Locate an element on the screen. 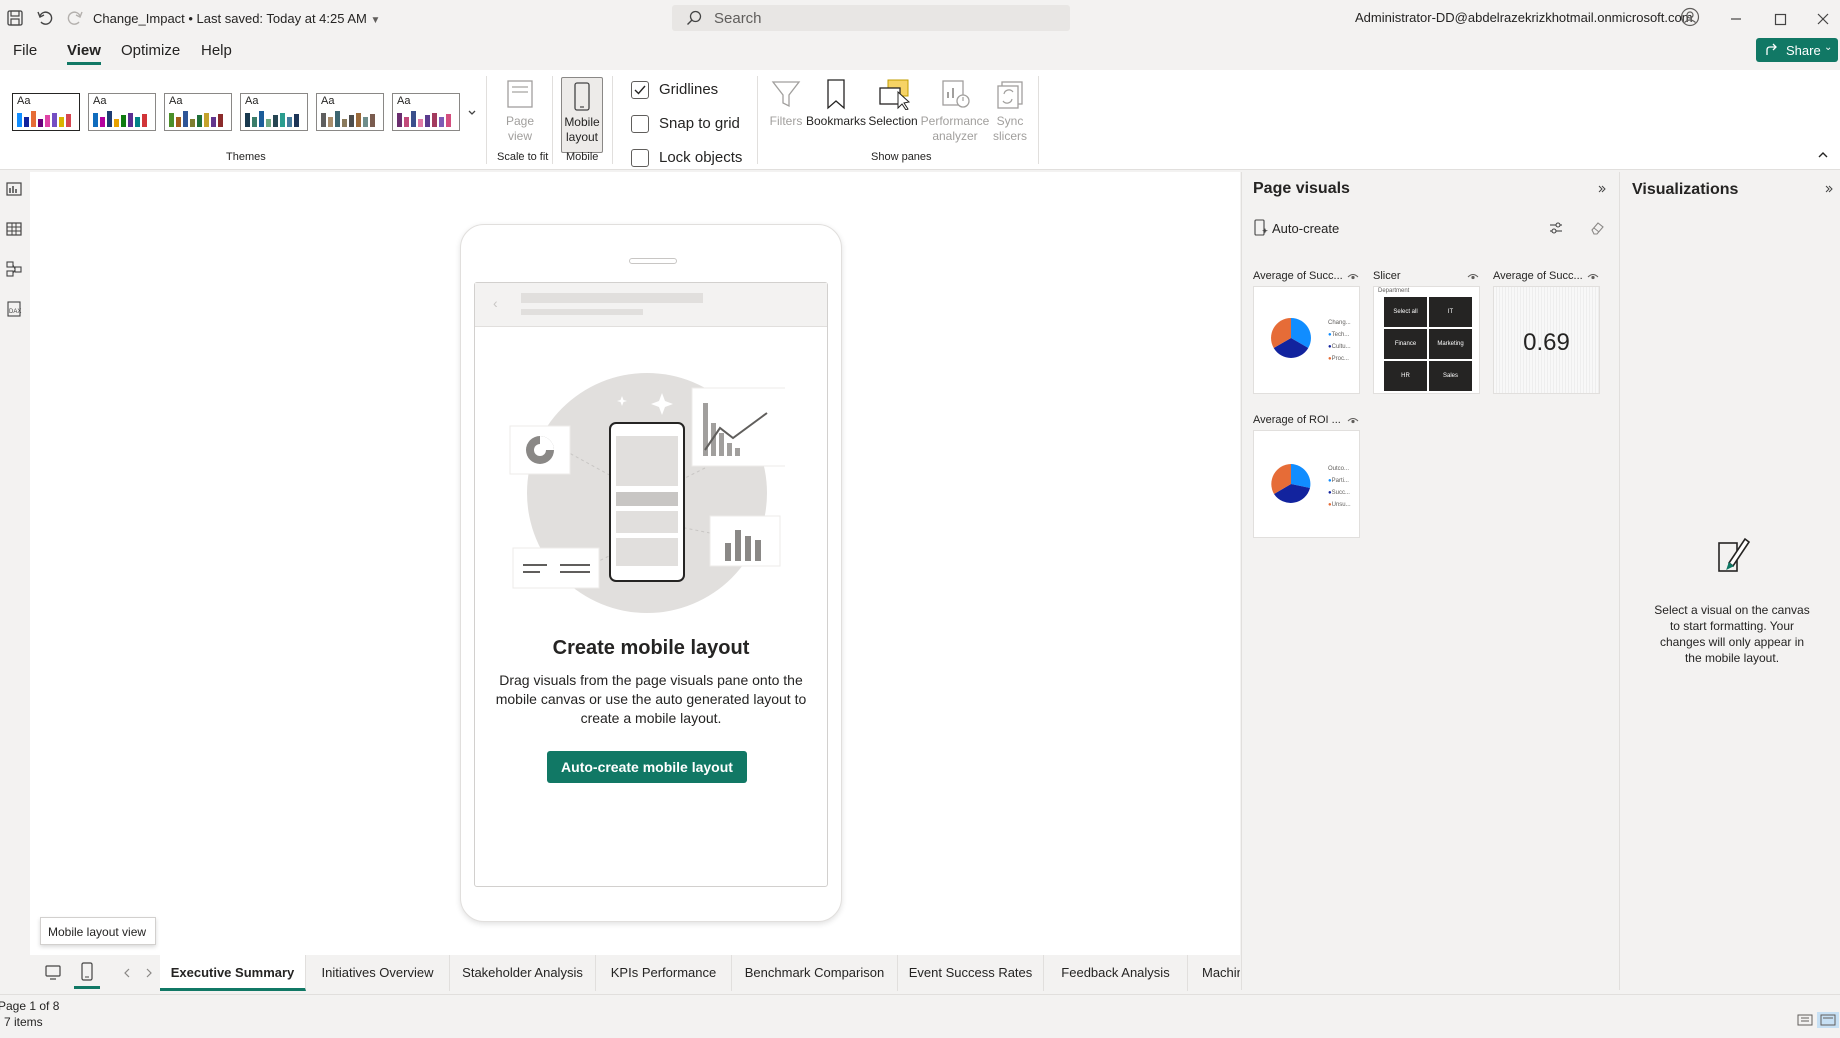 The height and width of the screenshot is (1038, 1840). selection-label: Selection is located at coordinates (893, 121).